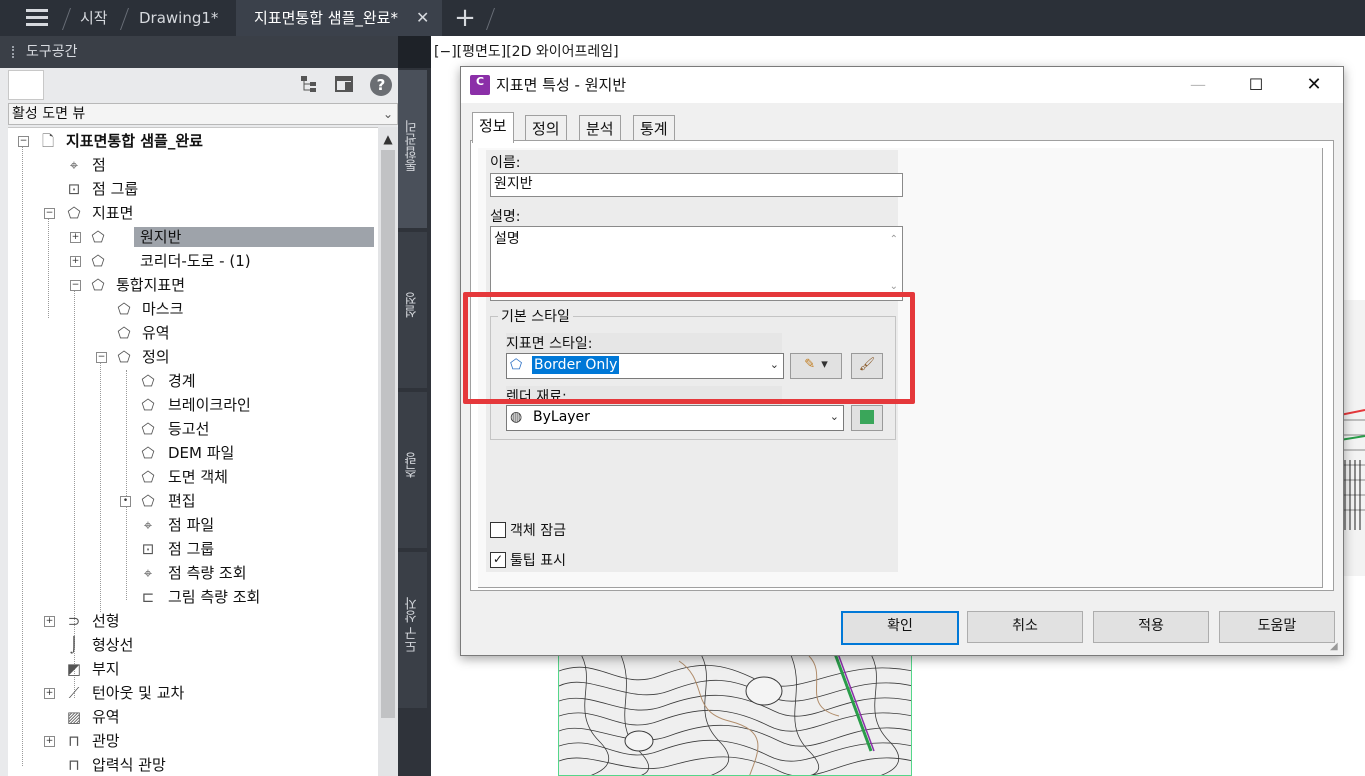 This screenshot has height=776, width=1365. What do you see at coordinates (193, 141) in the screenshot?
I see `tree-item-root: − 🗋 지표면통합 샘플_완료` at bounding box center [193, 141].